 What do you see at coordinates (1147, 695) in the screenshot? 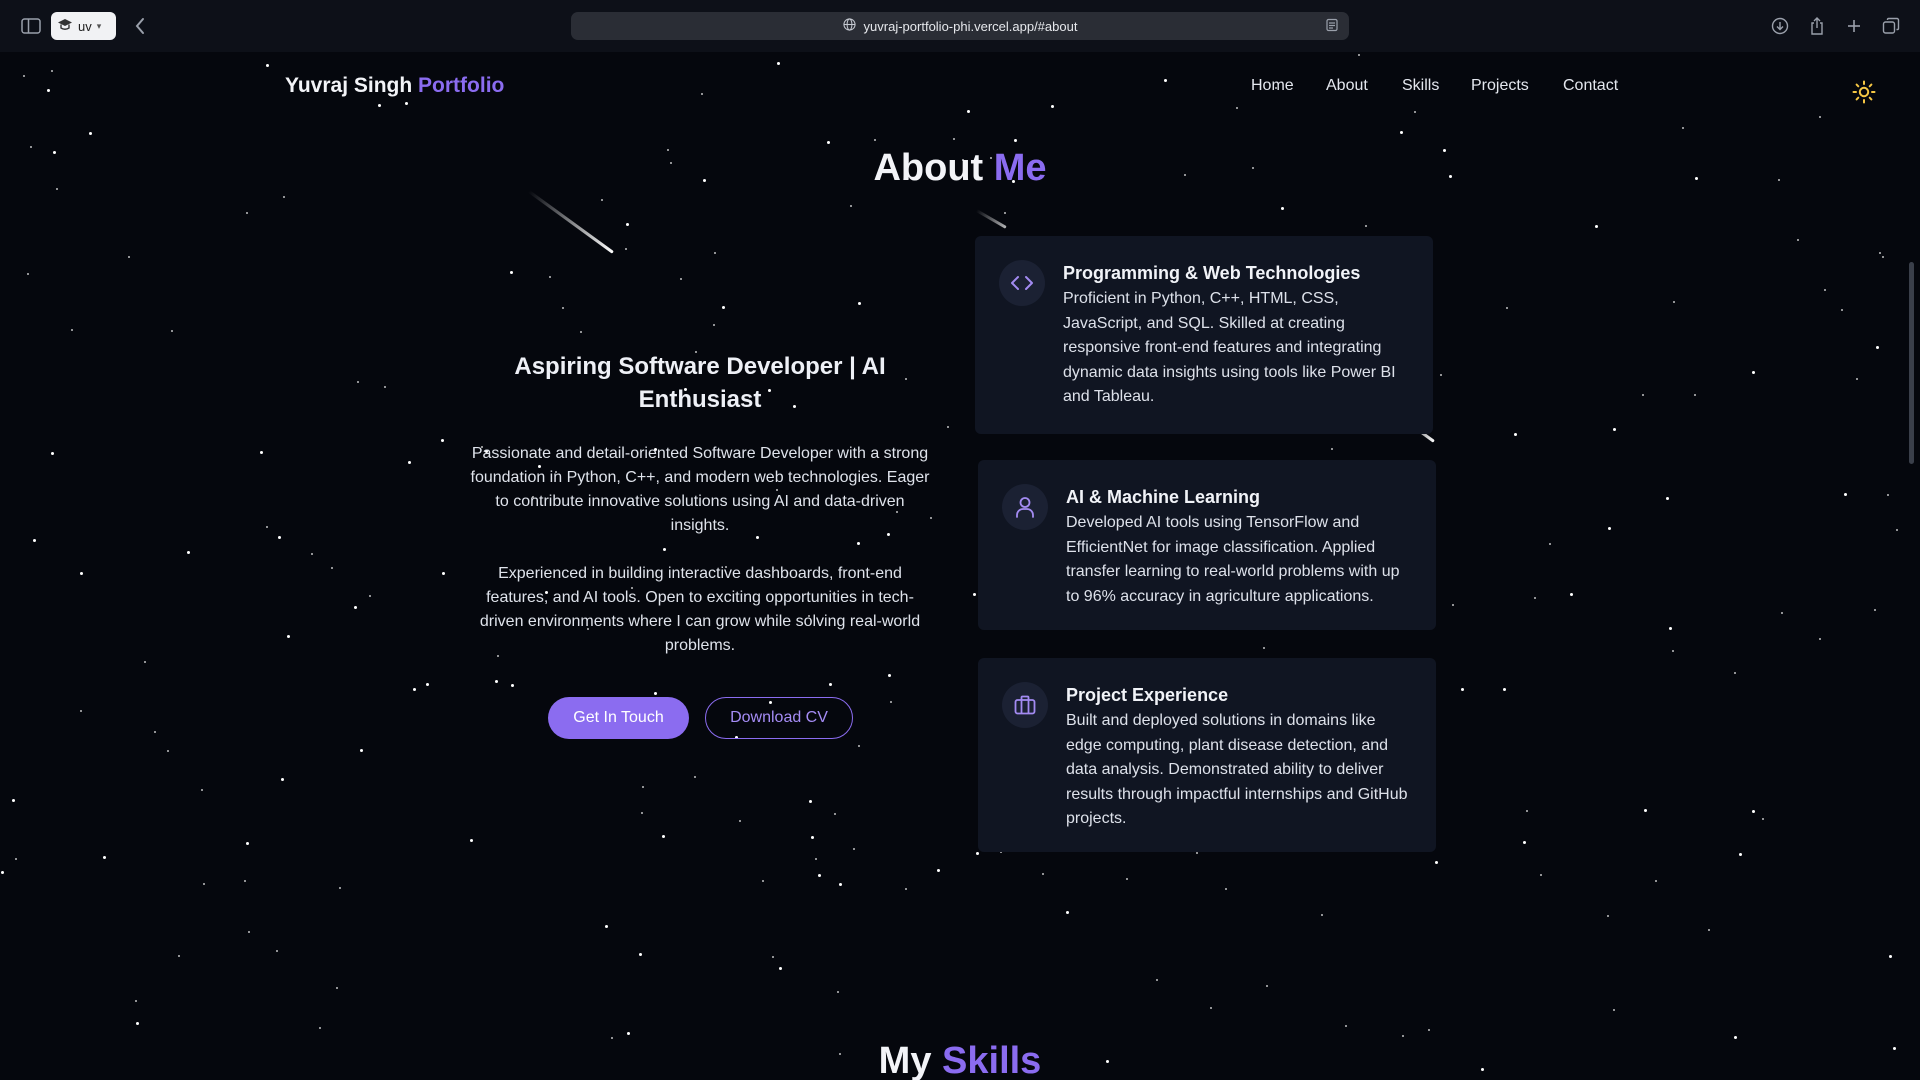
I see `card-title: Project Experience` at bounding box center [1147, 695].